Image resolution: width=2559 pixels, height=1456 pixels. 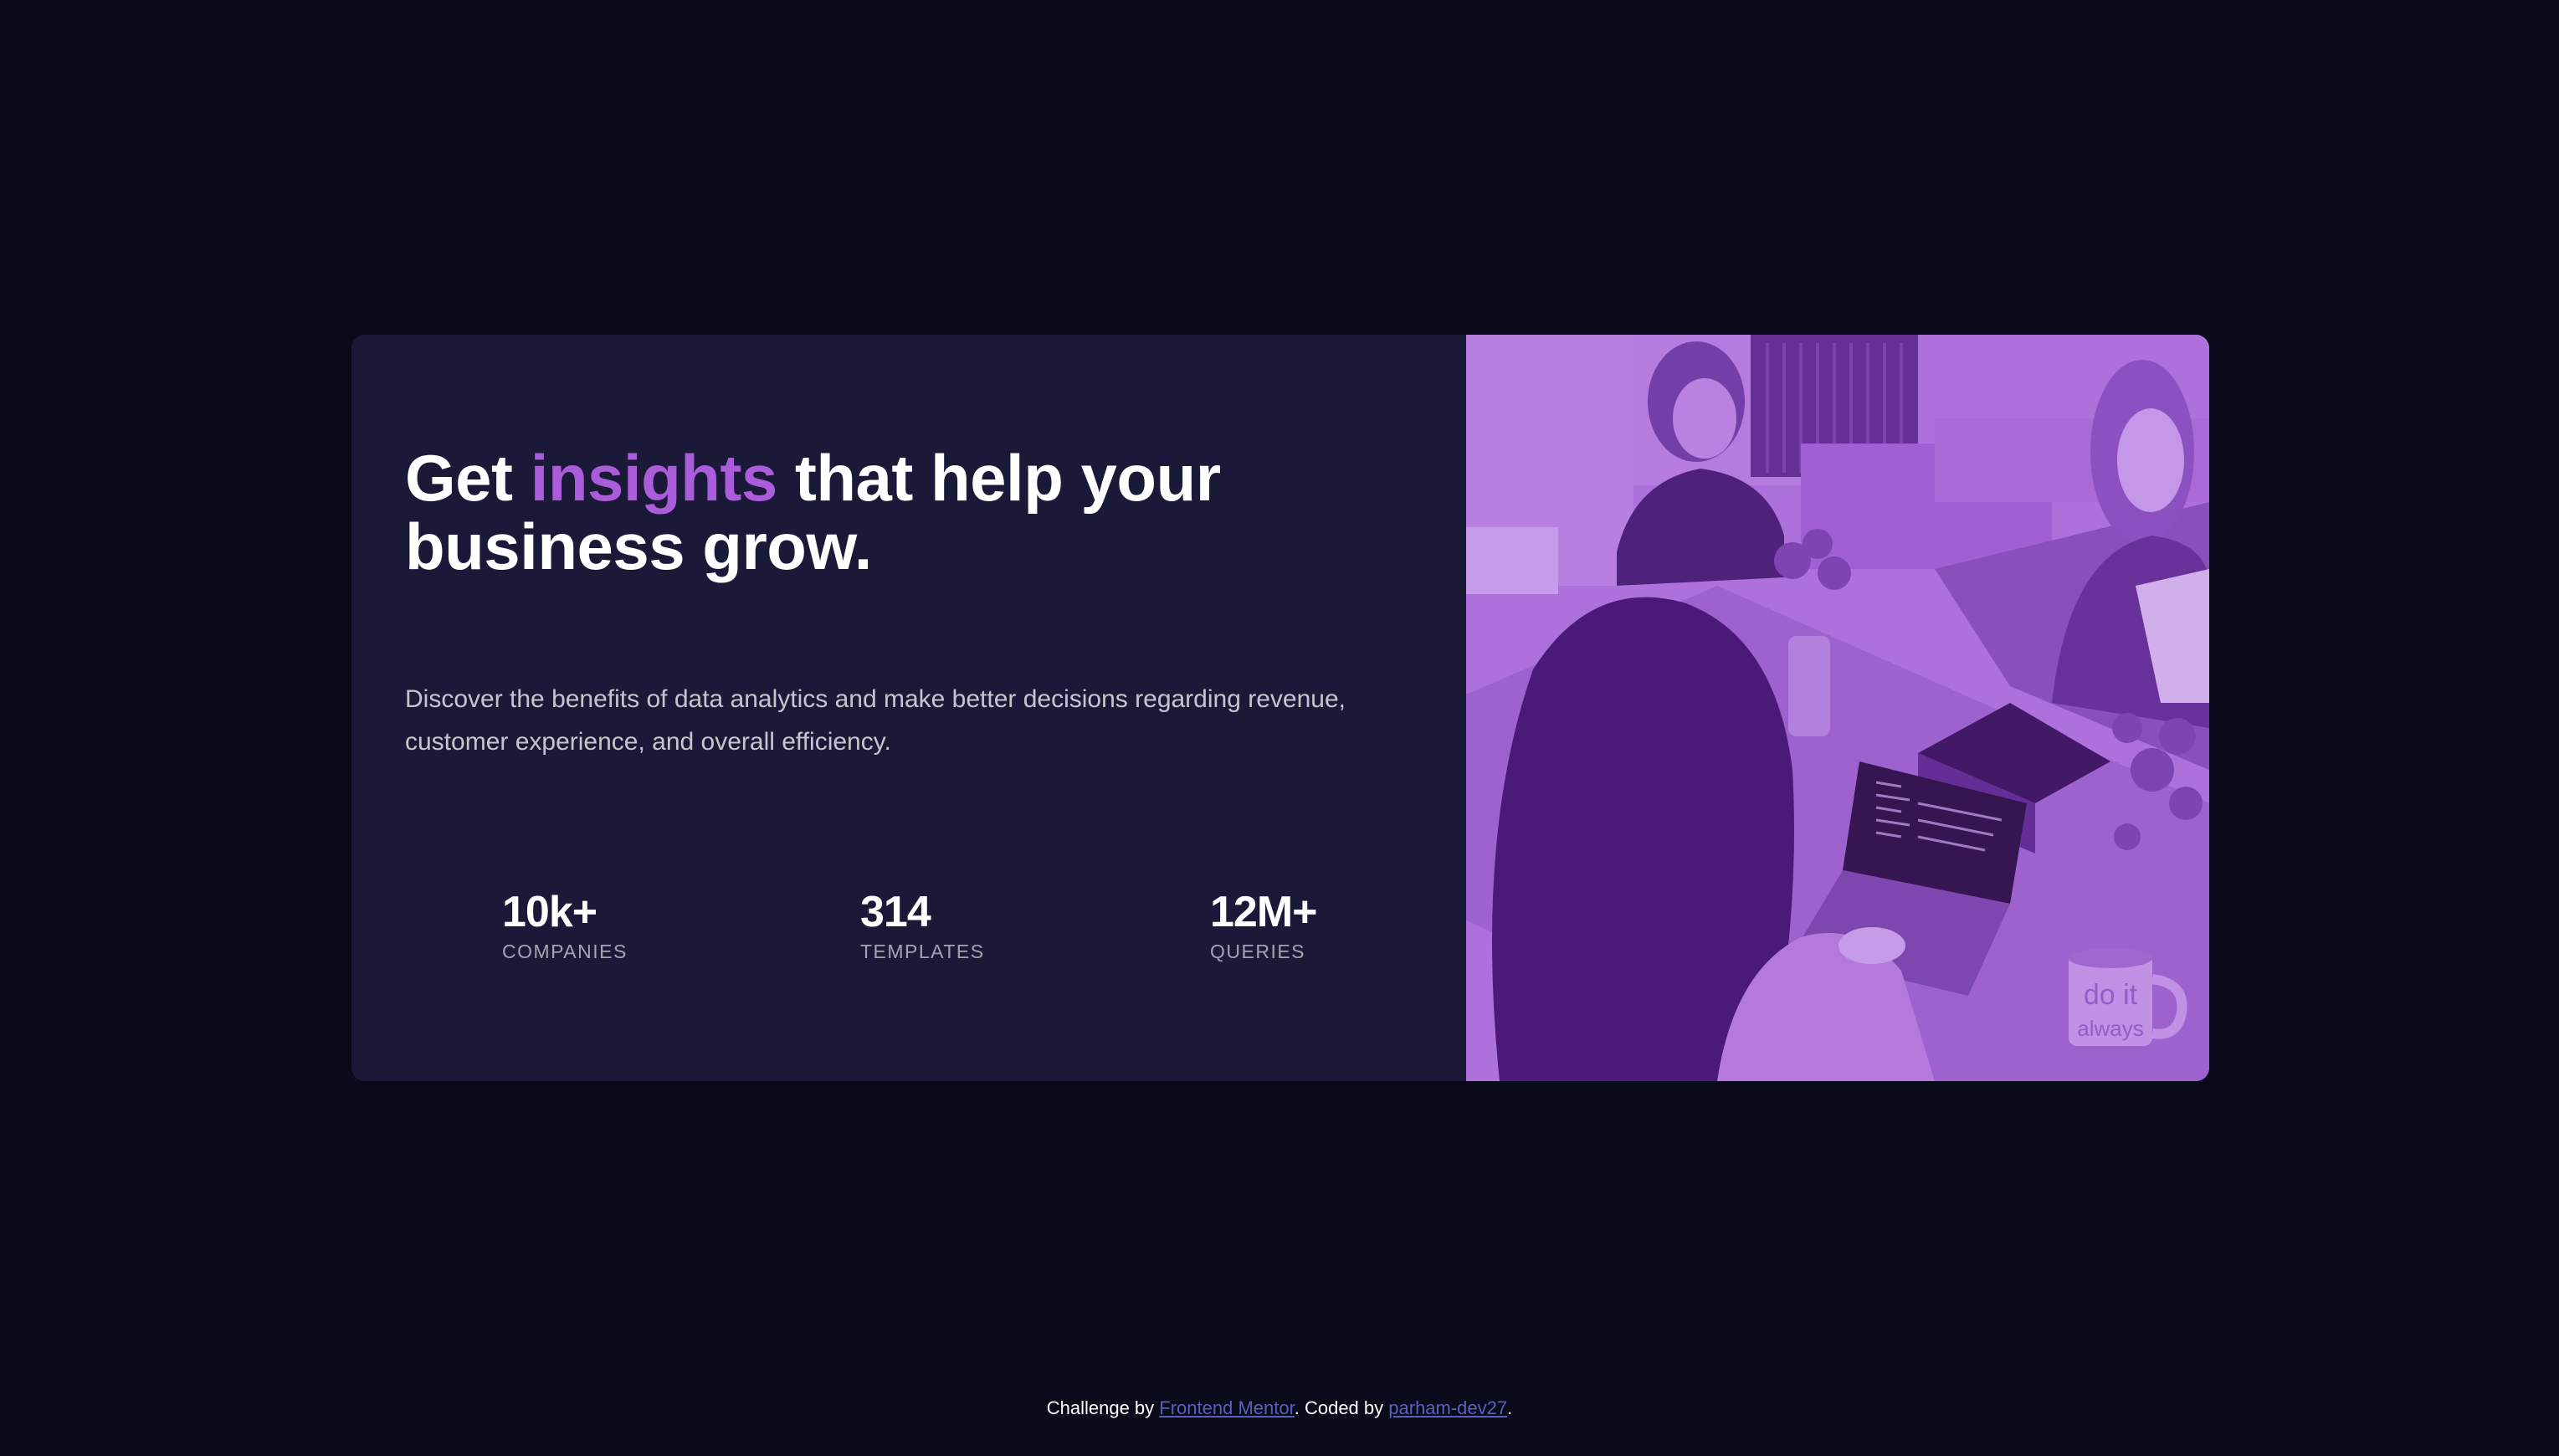 I want to click on attribution-middle: . Coded by, so click(x=1339, y=1407).